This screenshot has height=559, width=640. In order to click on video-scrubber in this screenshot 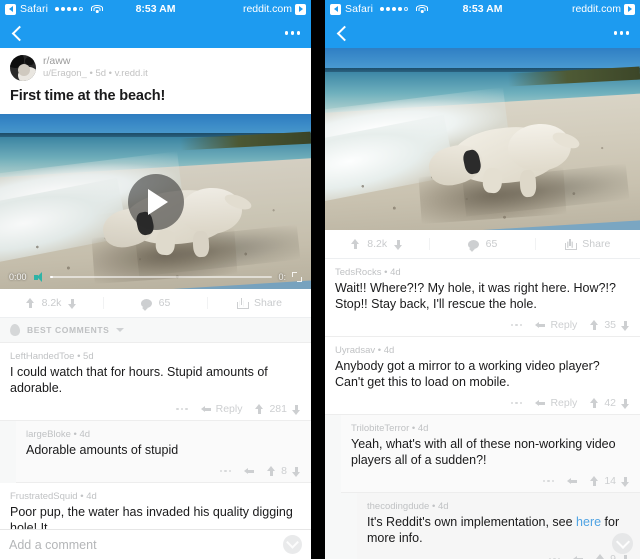, I will do `click(161, 277)`.